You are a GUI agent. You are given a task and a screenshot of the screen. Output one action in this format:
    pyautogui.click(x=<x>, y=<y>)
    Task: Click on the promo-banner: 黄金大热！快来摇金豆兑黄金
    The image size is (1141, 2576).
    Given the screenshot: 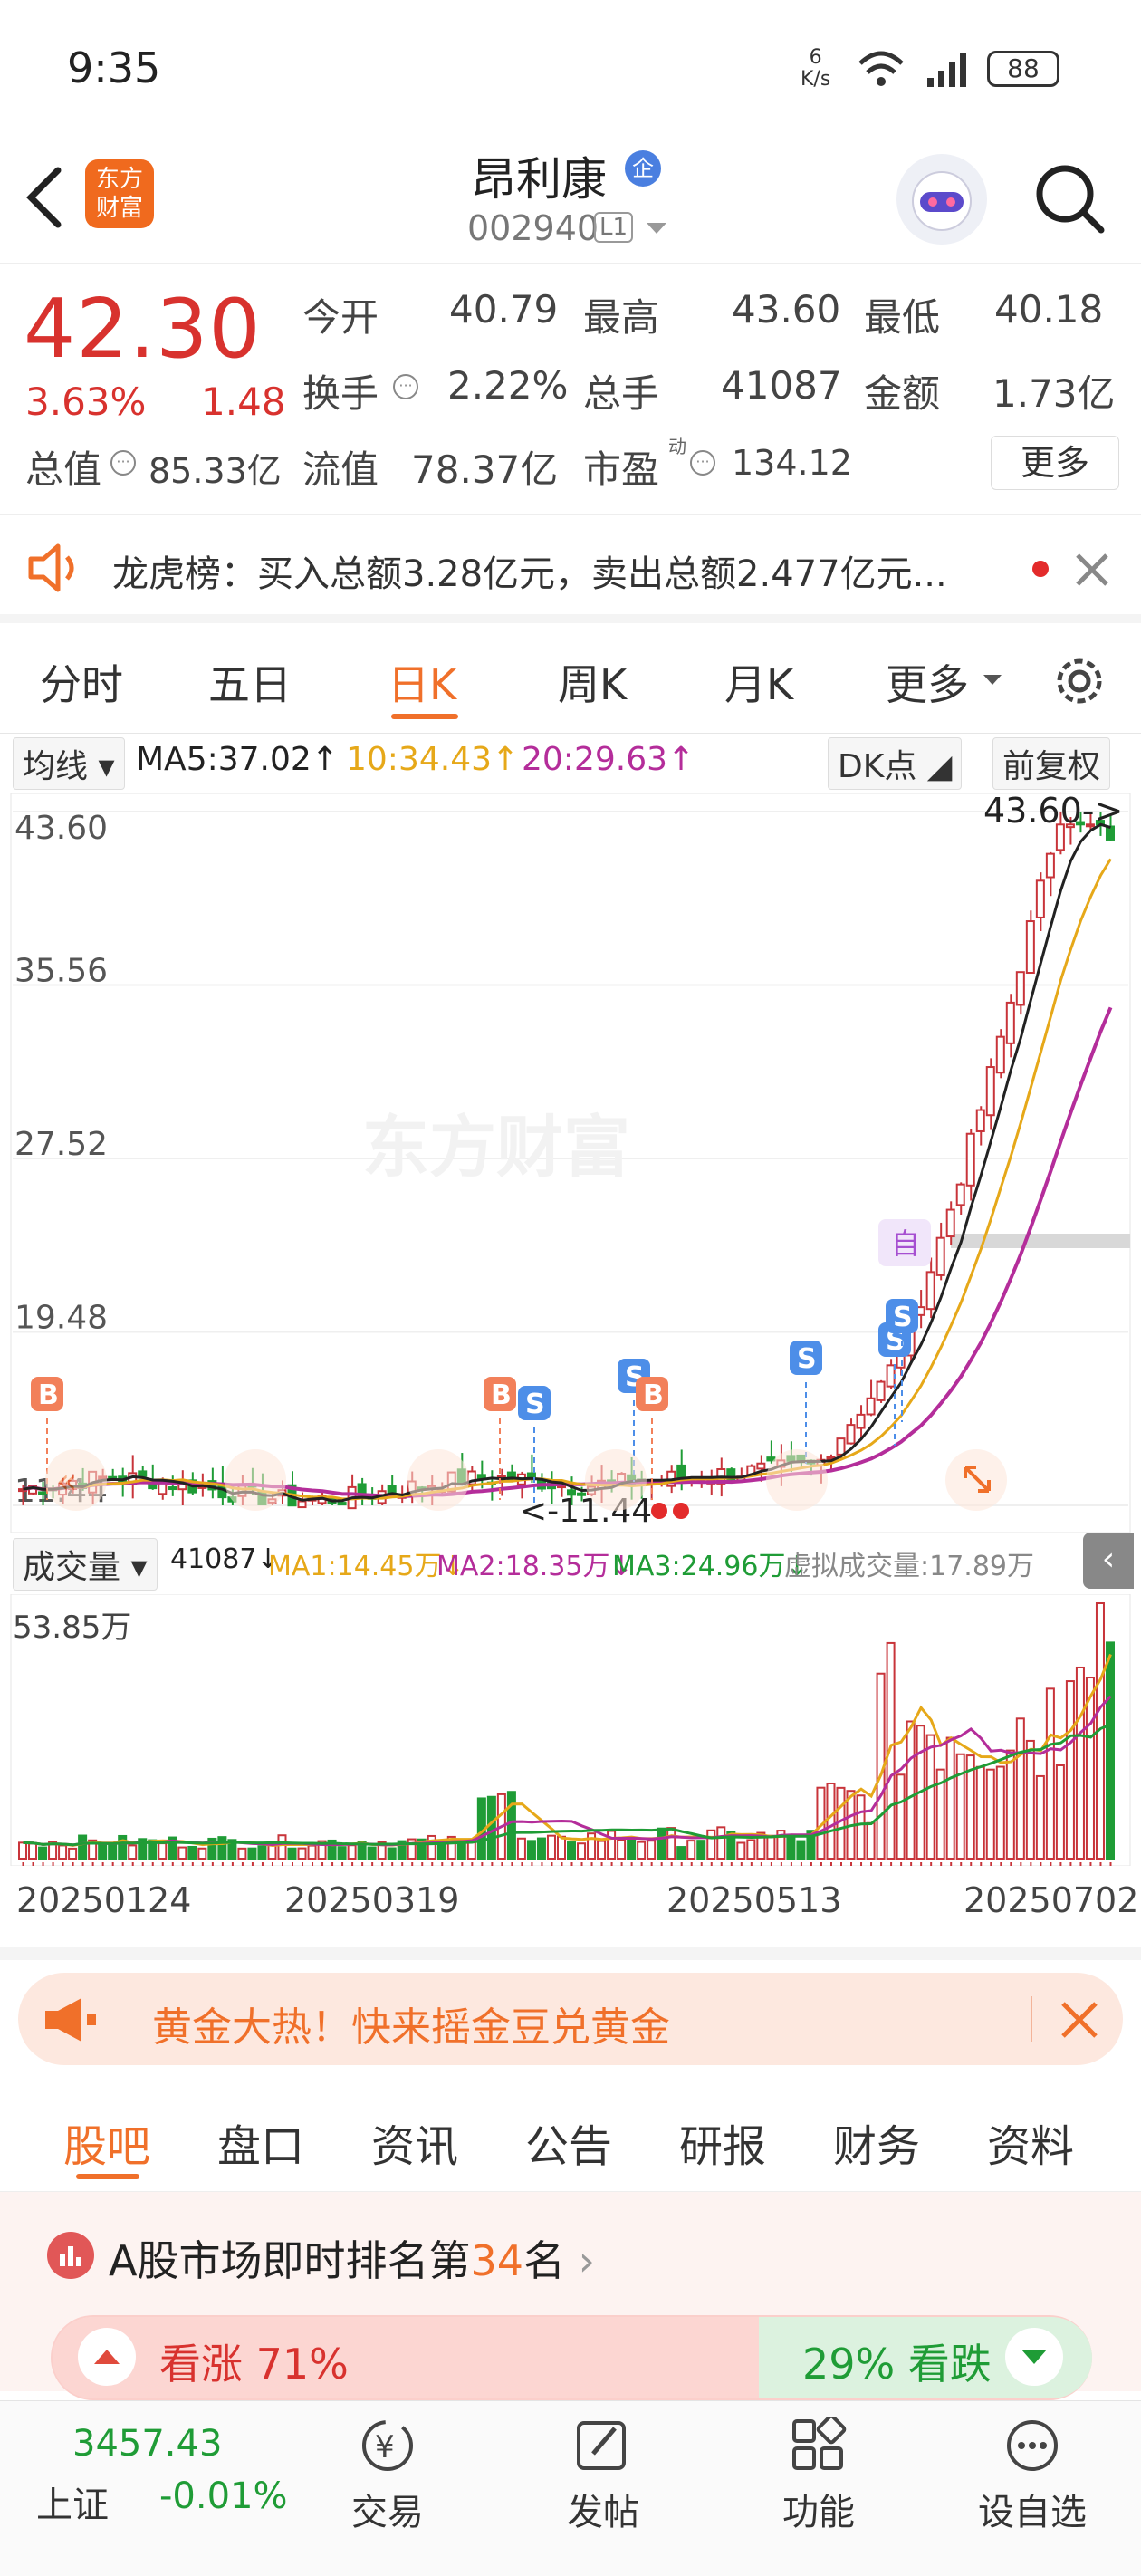 What is the action you would take?
    pyautogui.click(x=570, y=2019)
    